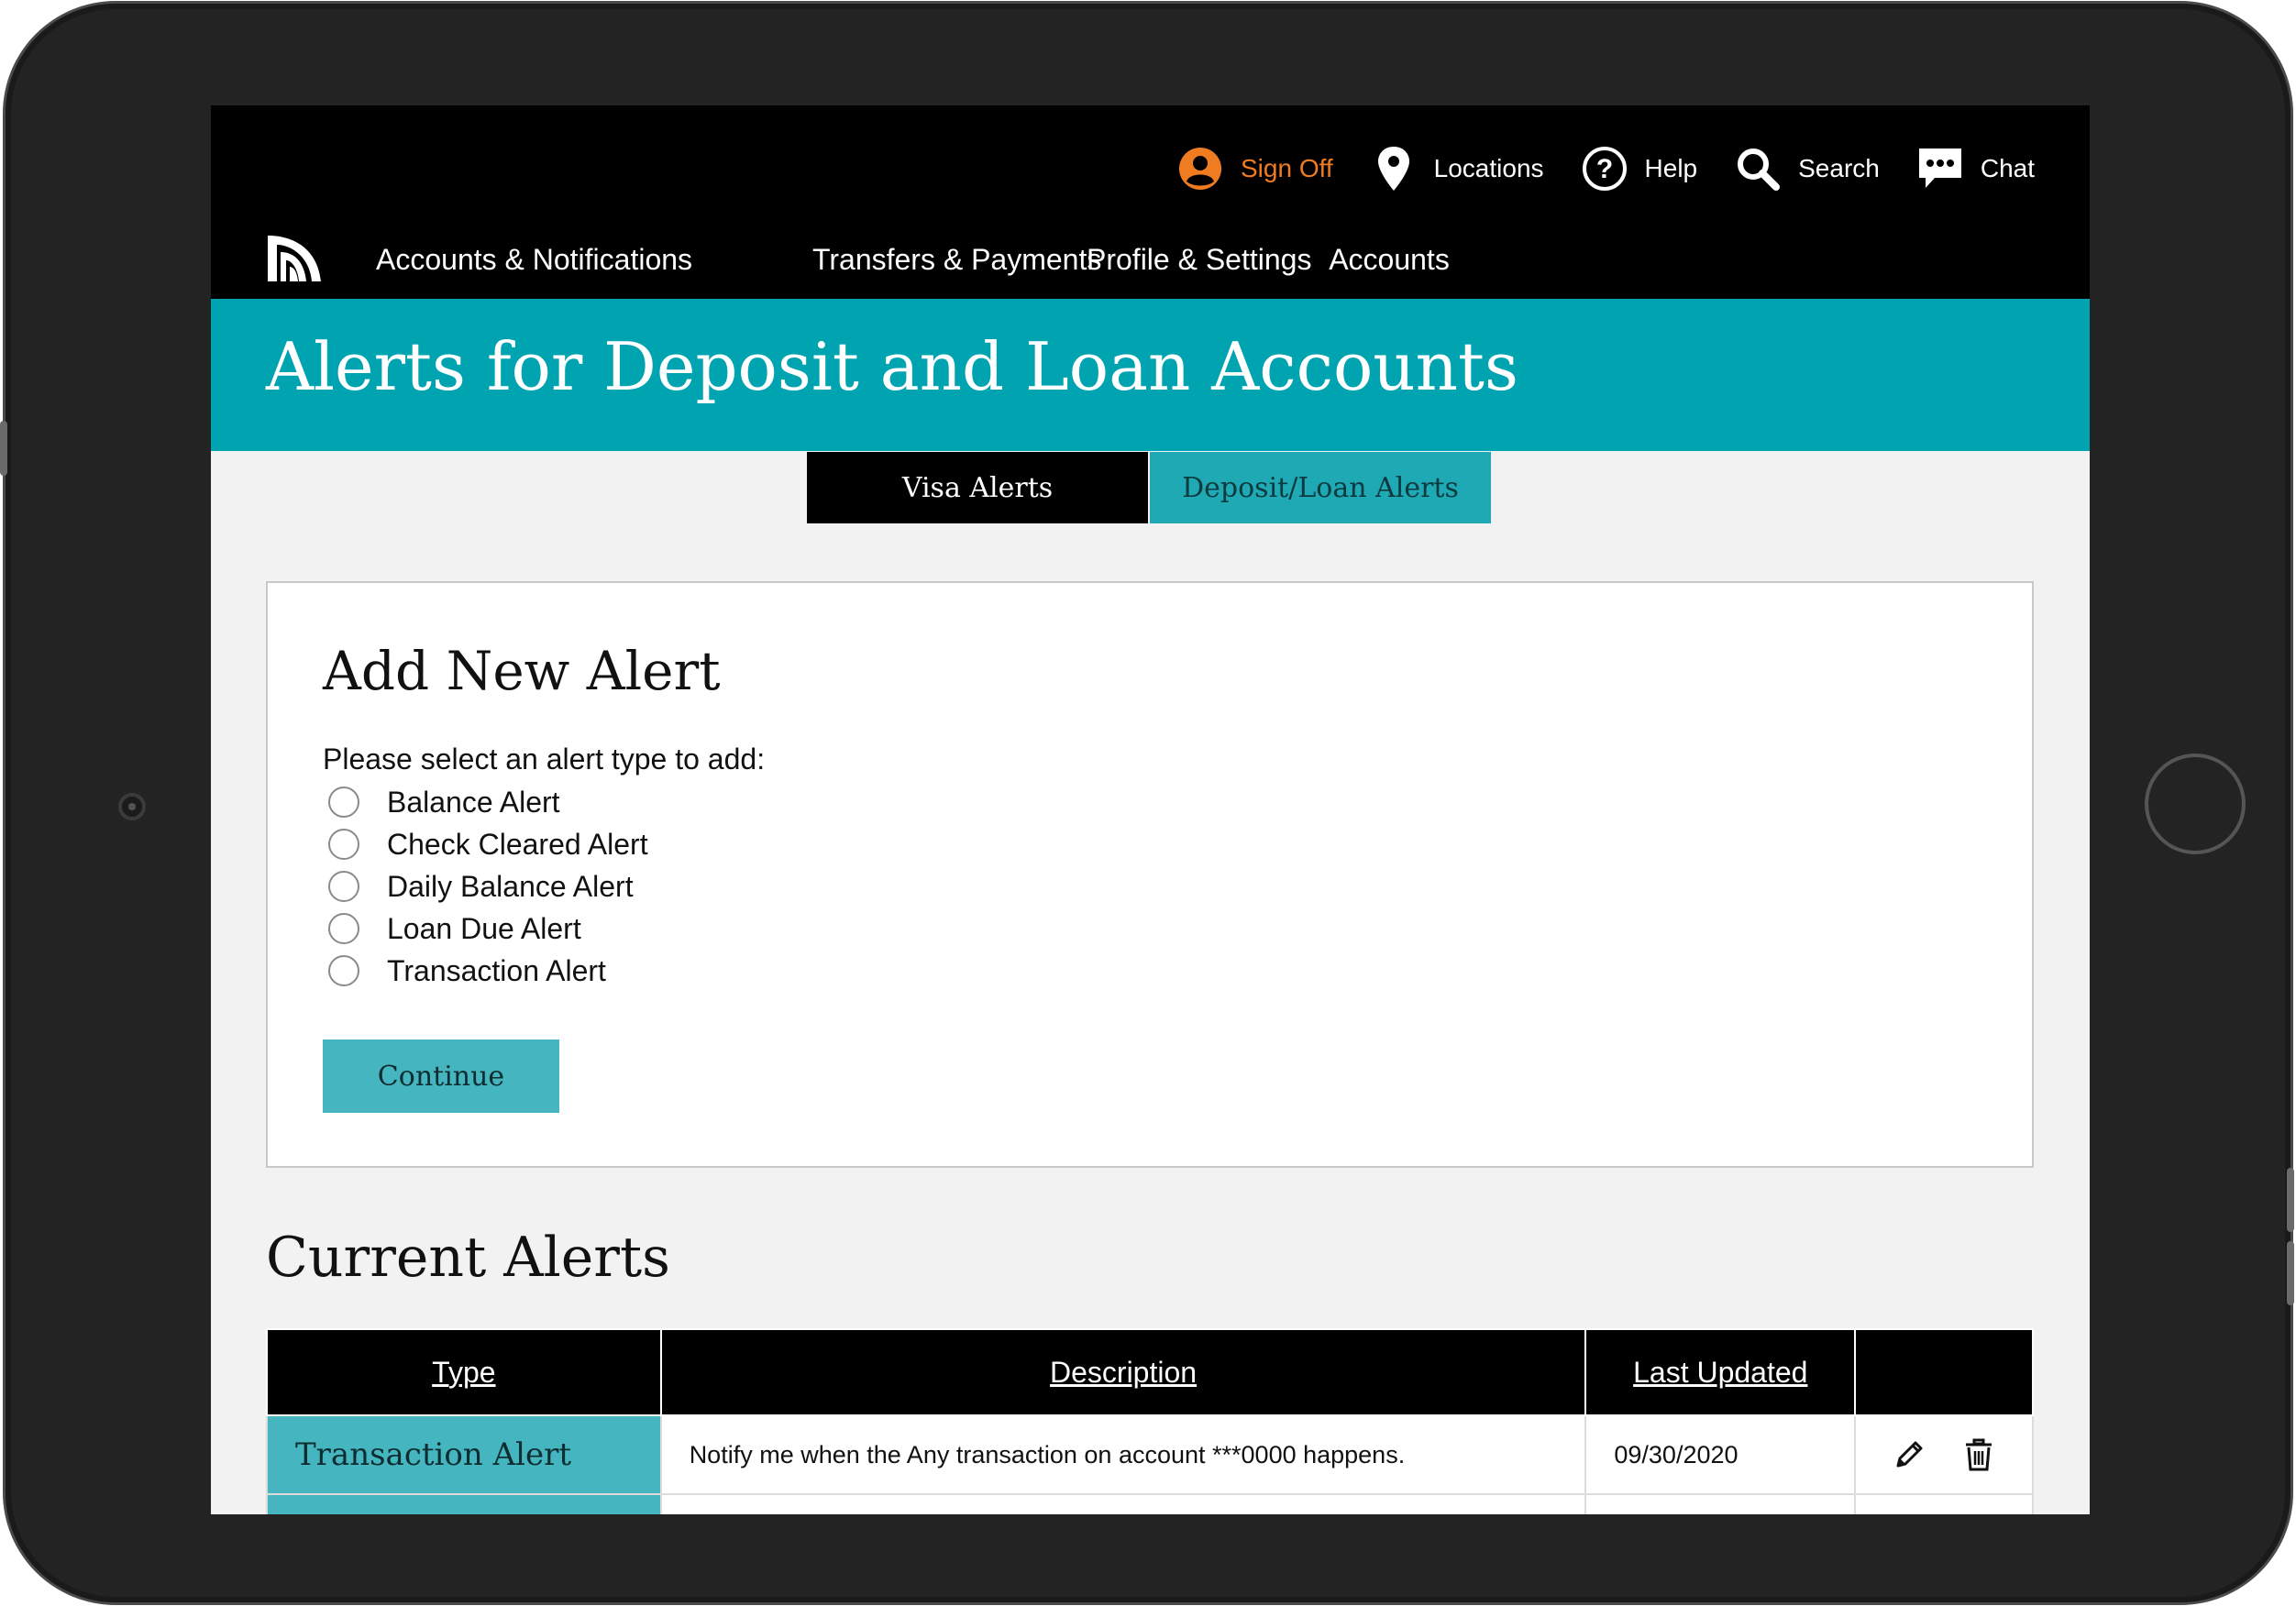 The height and width of the screenshot is (1606, 2296). I want to click on search-label: Search, so click(1839, 168).